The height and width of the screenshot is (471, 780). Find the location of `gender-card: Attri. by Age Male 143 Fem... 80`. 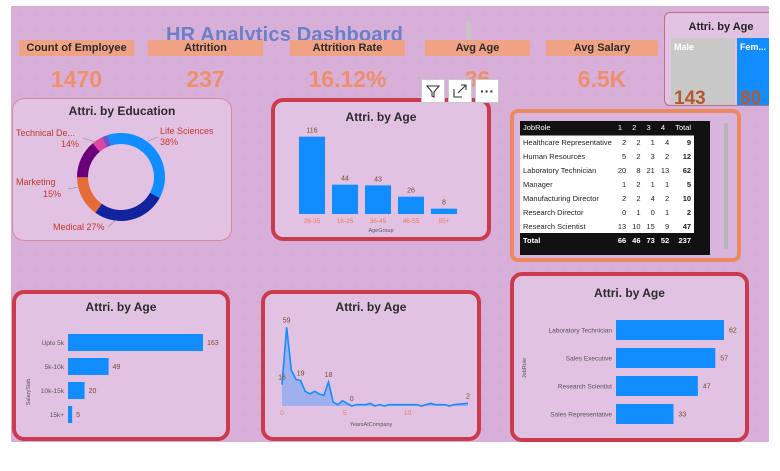

gender-card: Attri. by Age Male 143 Fem... 80 is located at coordinates (716, 59).